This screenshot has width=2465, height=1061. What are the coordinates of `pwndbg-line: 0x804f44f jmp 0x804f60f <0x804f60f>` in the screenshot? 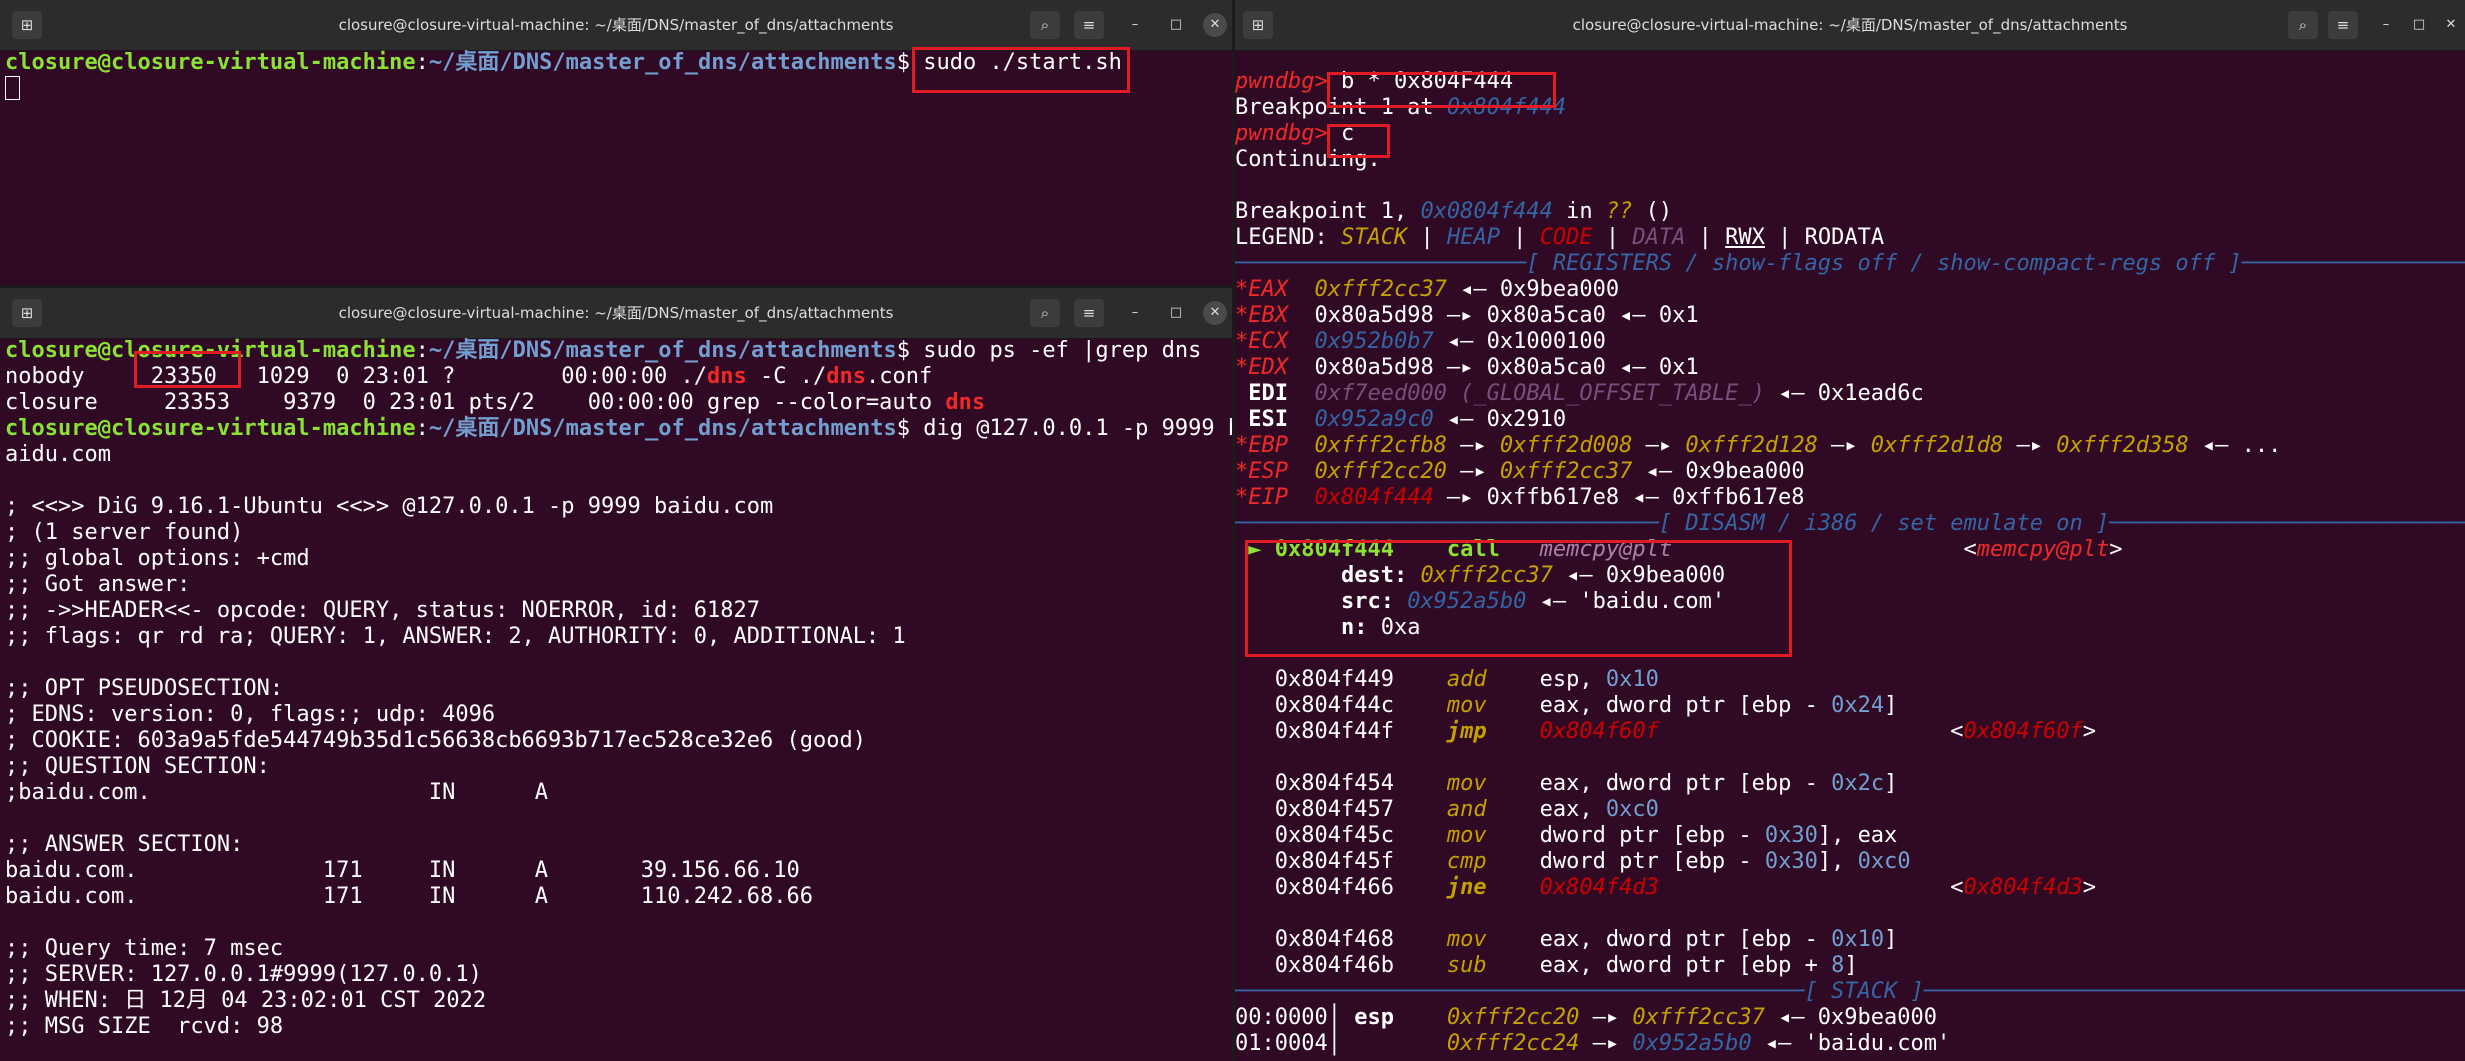 It's located at (1665, 731).